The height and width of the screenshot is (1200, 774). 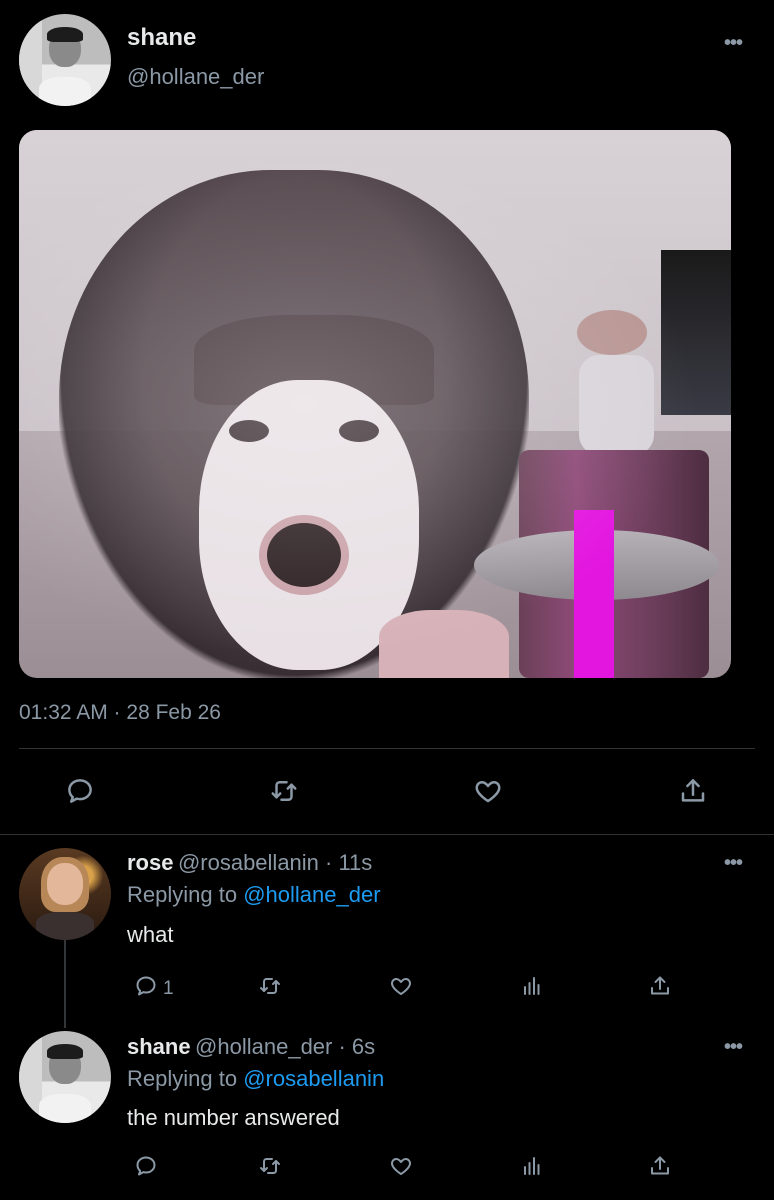 I want to click on reply-count: 1, so click(x=168, y=988).